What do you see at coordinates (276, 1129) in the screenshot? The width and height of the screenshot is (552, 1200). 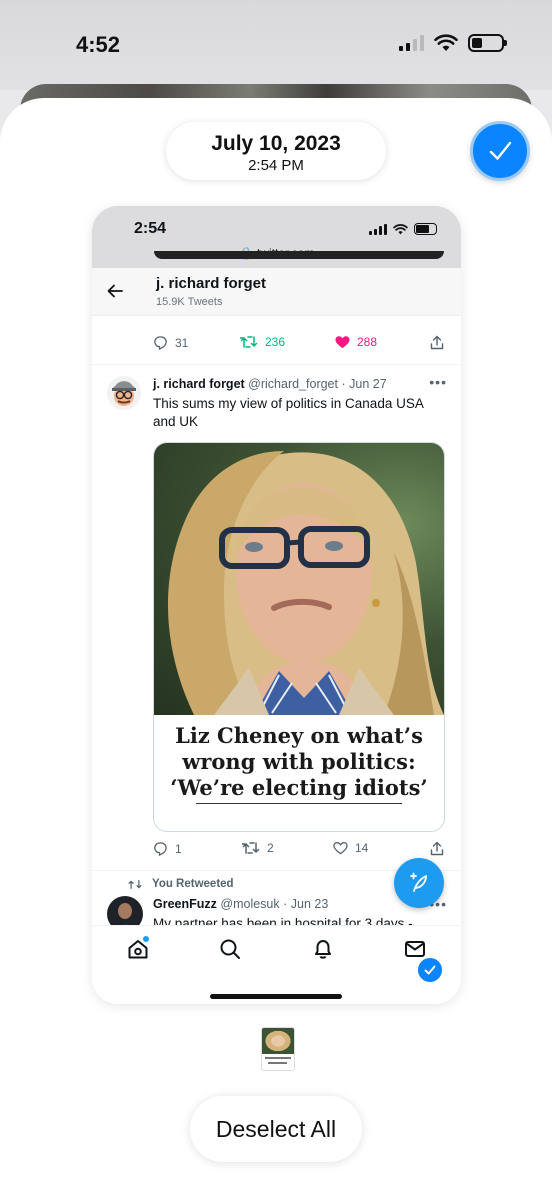 I see `deselect-all-button: Deselect All` at bounding box center [276, 1129].